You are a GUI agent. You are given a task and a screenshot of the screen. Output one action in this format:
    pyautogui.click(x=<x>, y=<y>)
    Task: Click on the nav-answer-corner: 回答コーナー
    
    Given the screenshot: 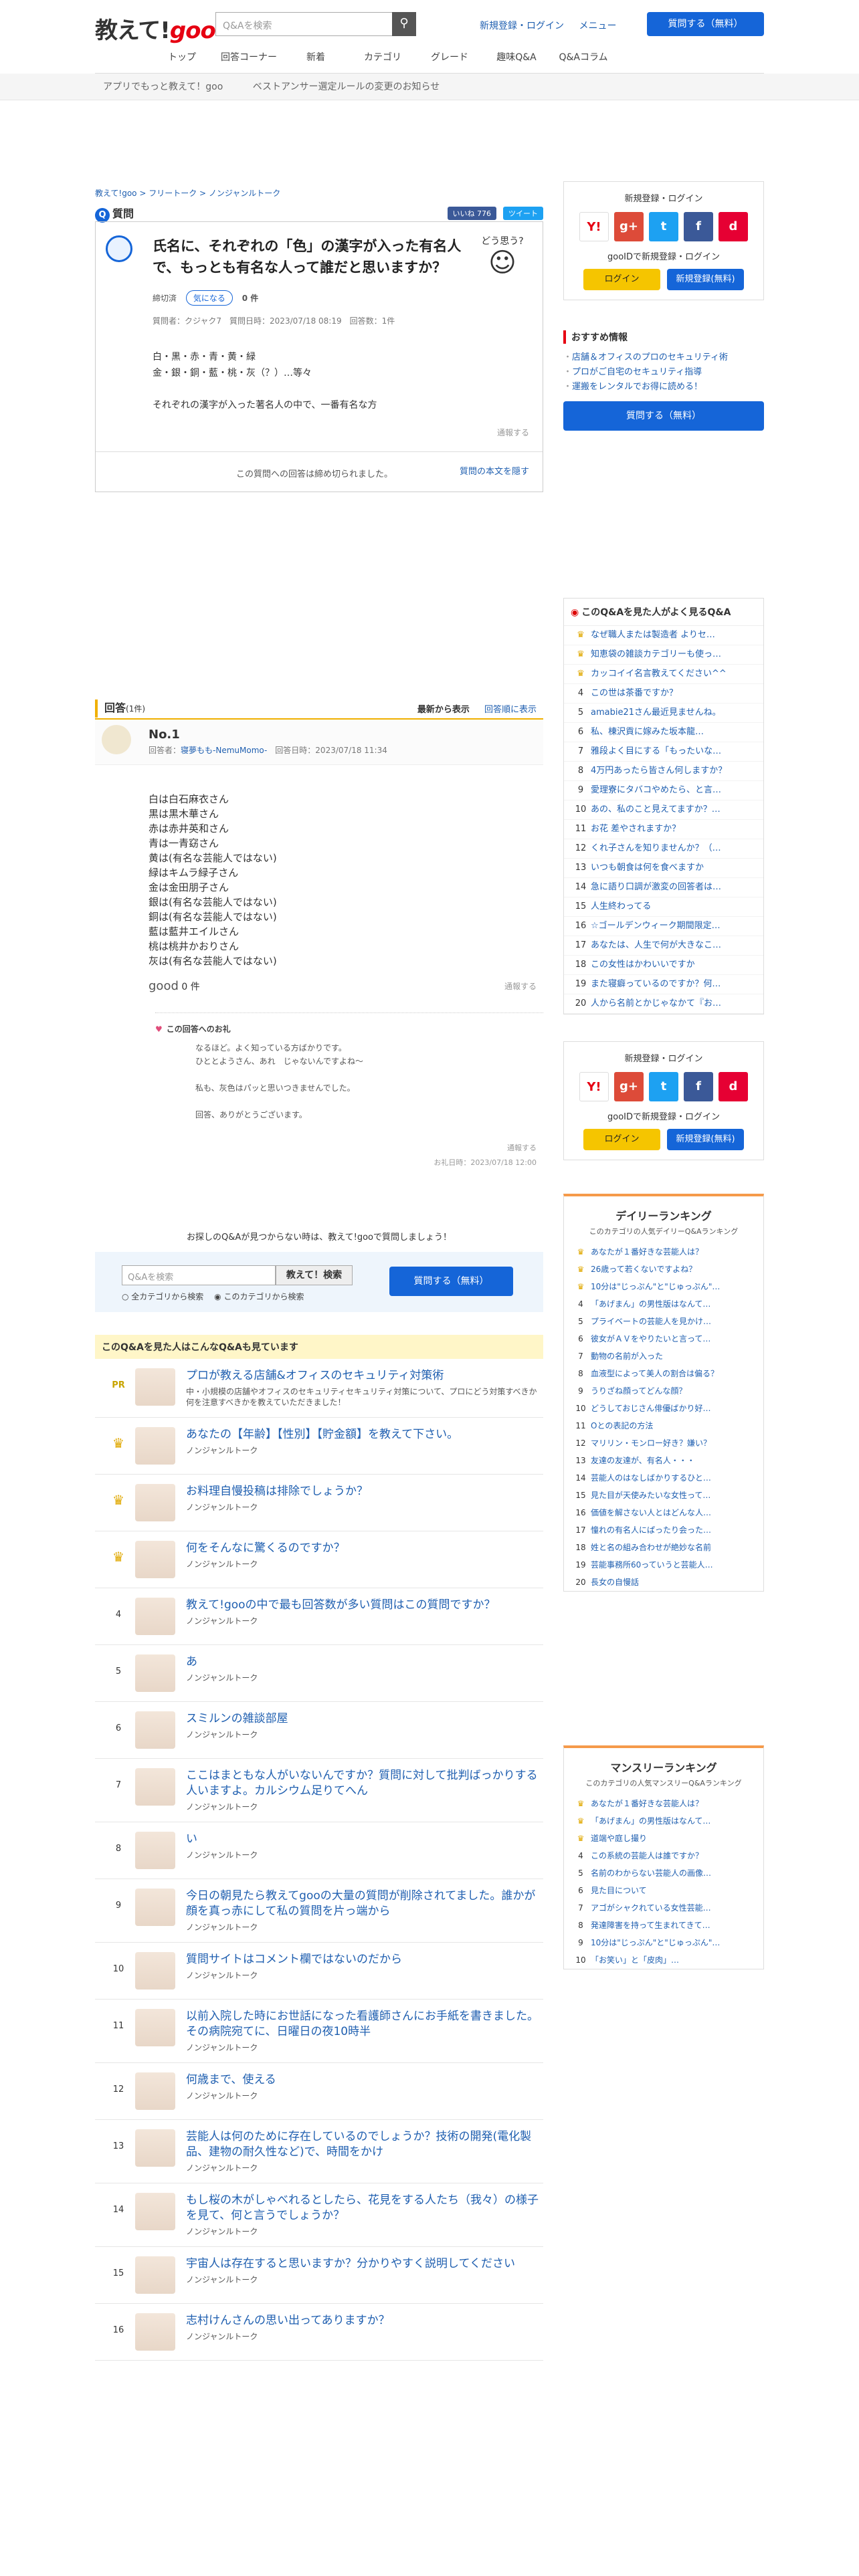 What is the action you would take?
    pyautogui.click(x=248, y=57)
    